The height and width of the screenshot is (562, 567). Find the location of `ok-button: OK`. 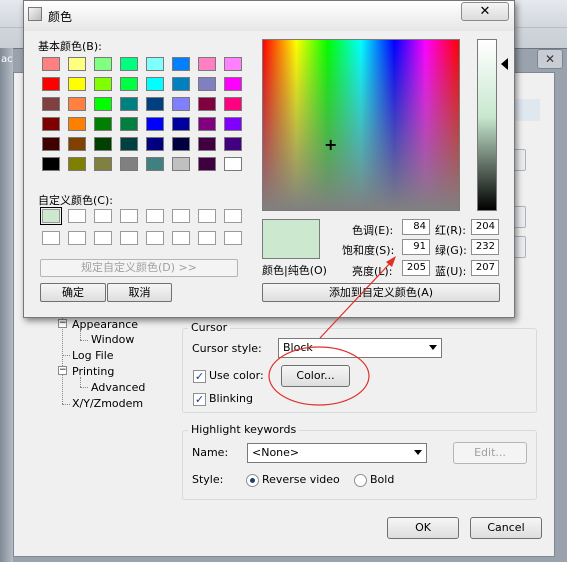

ok-button: OK is located at coordinates (423, 528).